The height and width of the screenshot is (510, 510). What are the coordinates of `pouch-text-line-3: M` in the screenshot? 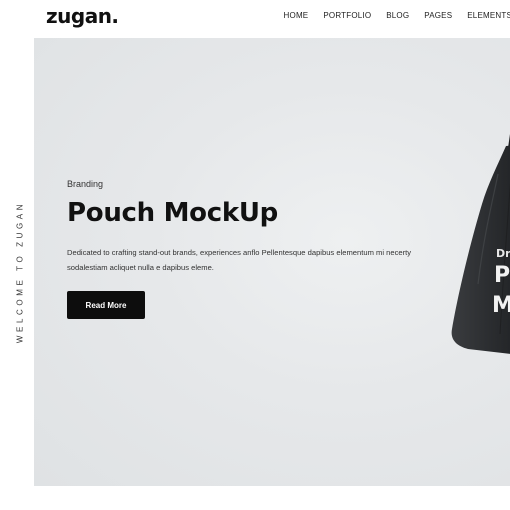 It's located at (501, 305).